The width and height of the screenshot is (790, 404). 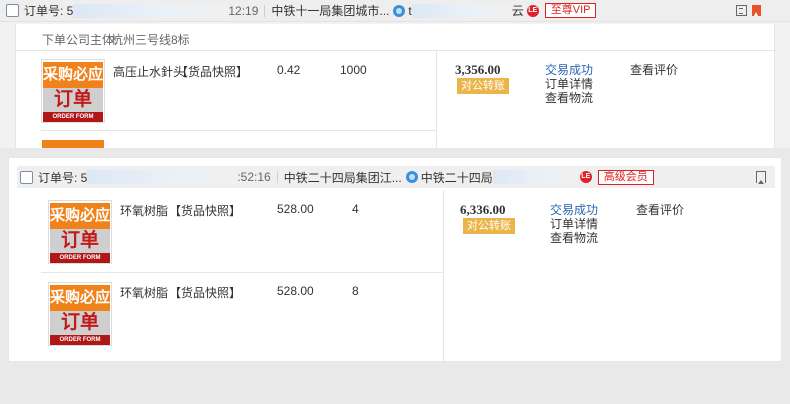 What do you see at coordinates (355, 291) in the screenshot?
I see `quantity: 8` at bounding box center [355, 291].